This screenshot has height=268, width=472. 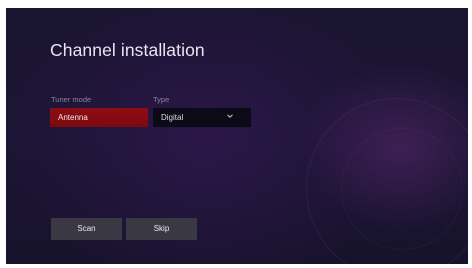 What do you see at coordinates (402, 189) in the screenshot?
I see `background-decoration` at bounding box center [402, 189].